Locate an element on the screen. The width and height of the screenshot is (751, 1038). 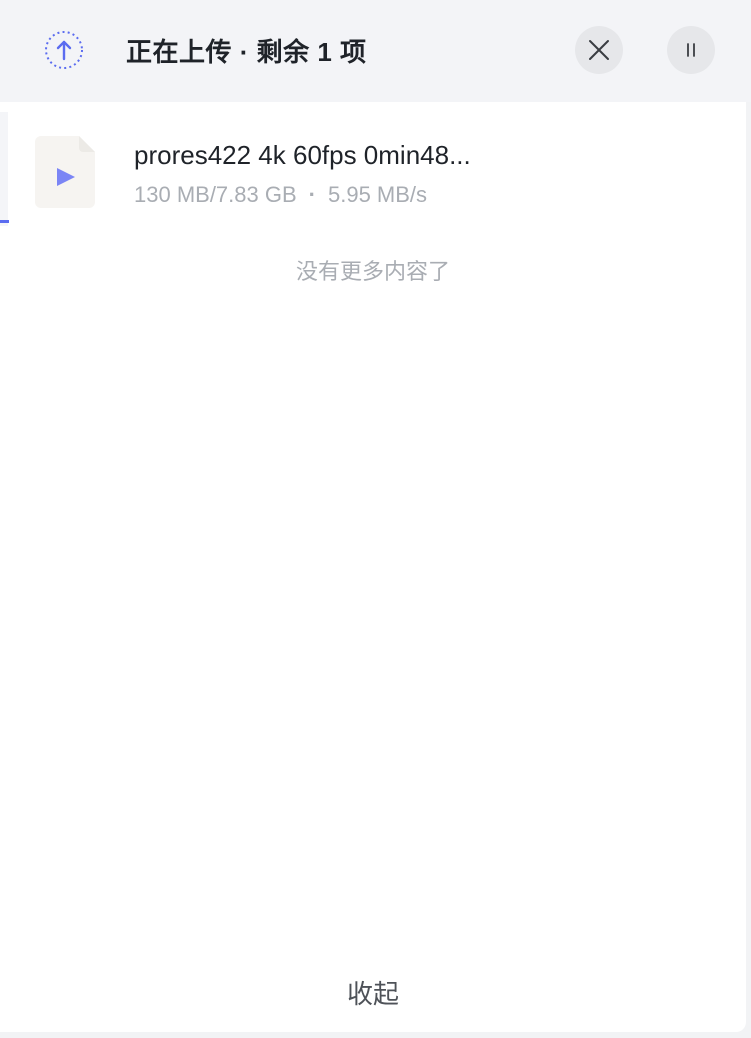
pause-icon is located at coordinates (691, 50).